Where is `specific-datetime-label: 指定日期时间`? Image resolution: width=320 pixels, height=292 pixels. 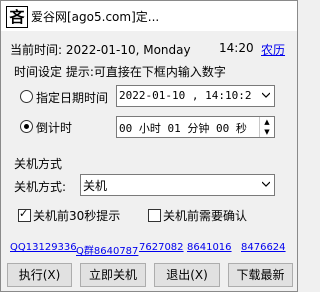
specific-datetime-label: 指定日期时间 is located at coordinates (72, 97).